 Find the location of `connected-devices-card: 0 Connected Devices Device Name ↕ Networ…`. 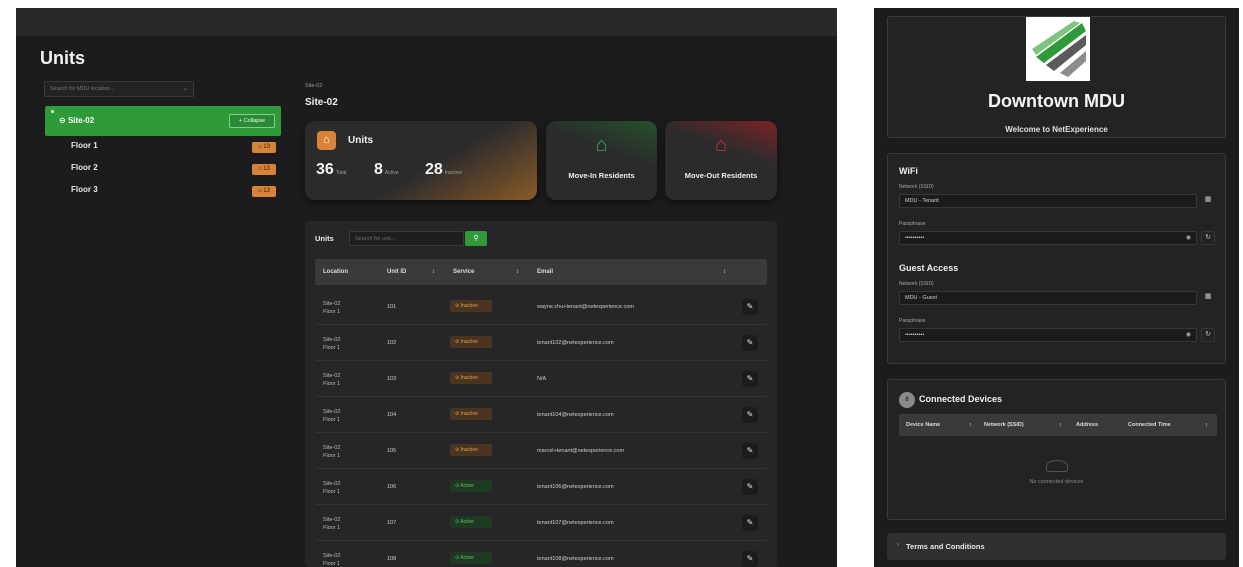

connected-devices-card: 0 Connected Devices Device Name ↕ Networ… is located at coordinates (1056, 449).